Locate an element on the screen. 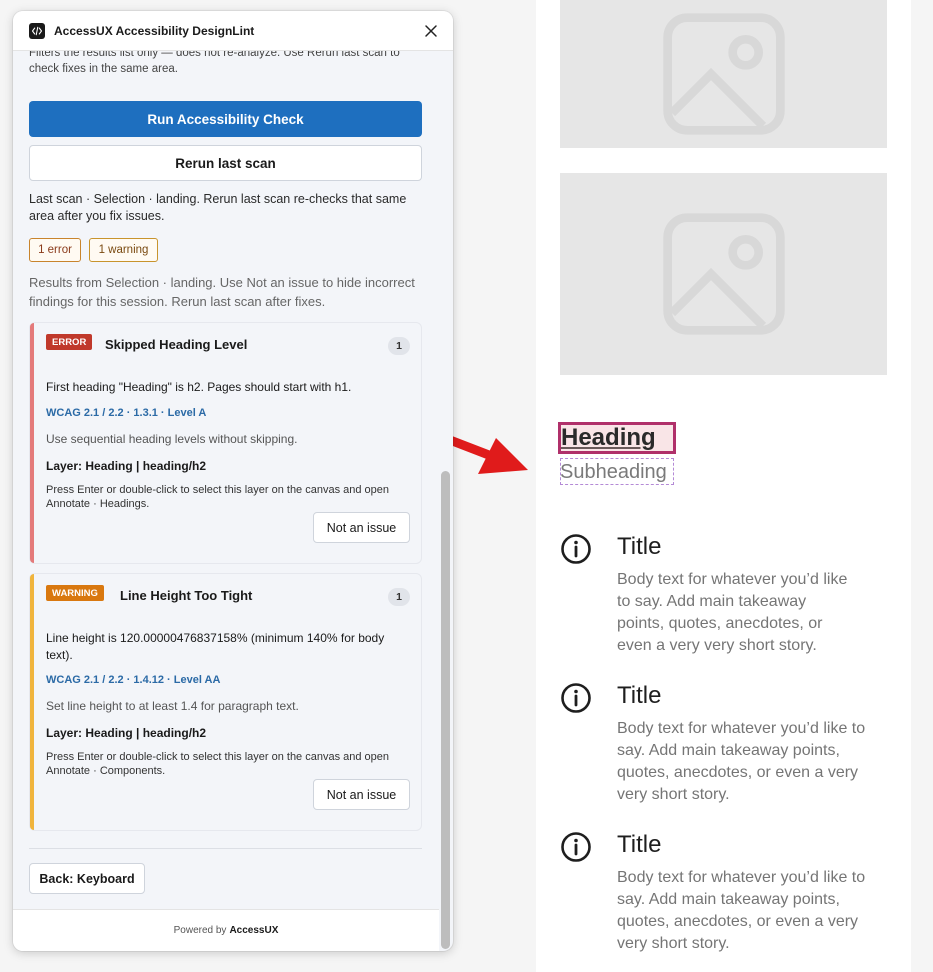 This screenshot has width=933, height=972. canvas-subheading: Subheading is located at coordinates (613, 472).